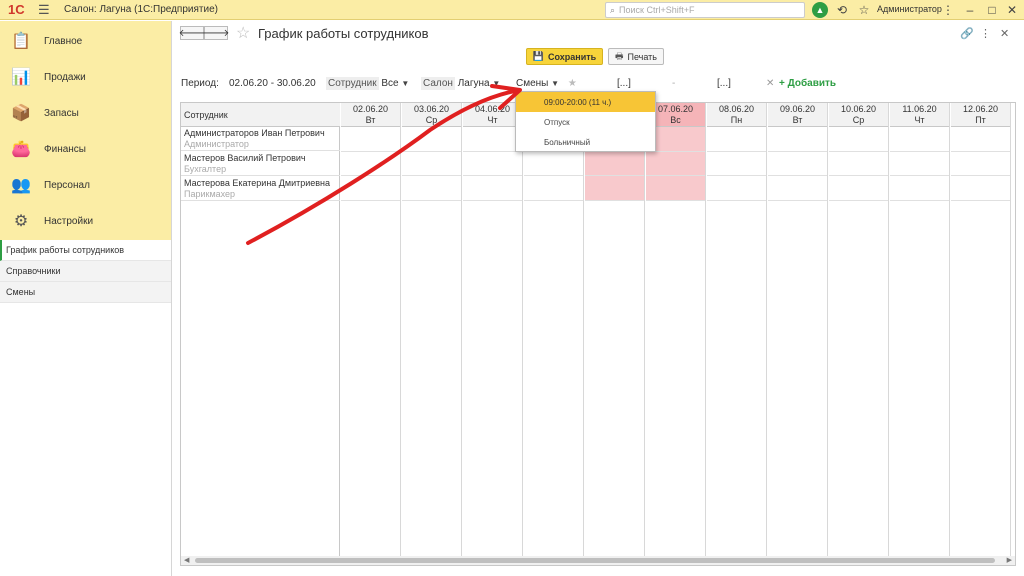  I want to click on menu-icon: ☰, so click(45, 10).